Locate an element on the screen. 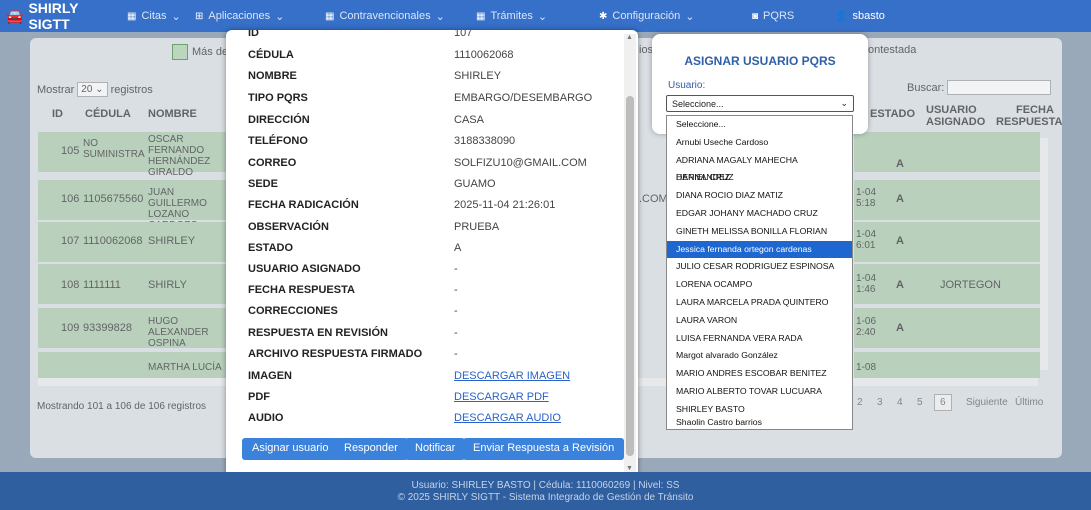 The height and width of the screenshot is (510, 1091). assign-user-button: Asignar usuario is located at coordinates (290, 449).